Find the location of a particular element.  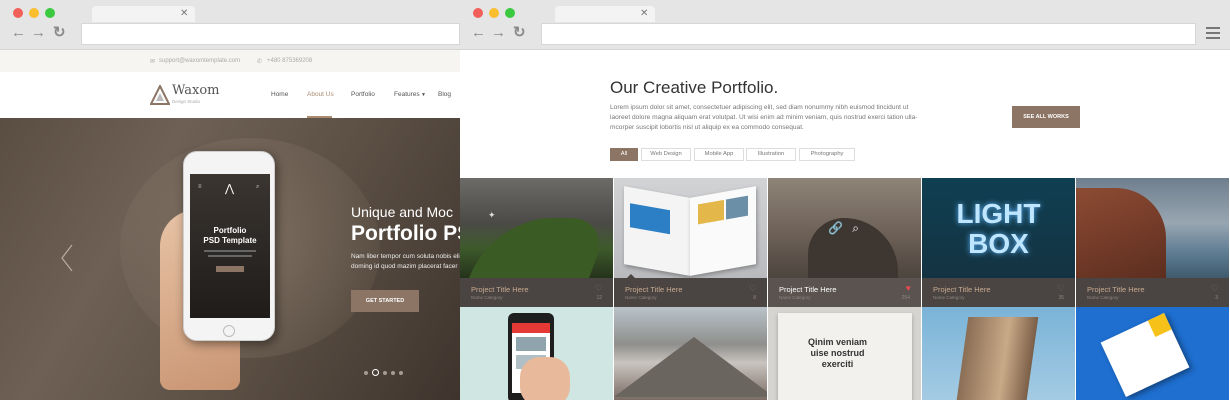

filter-web-design: Web Design is located at coordinates (666, 154).